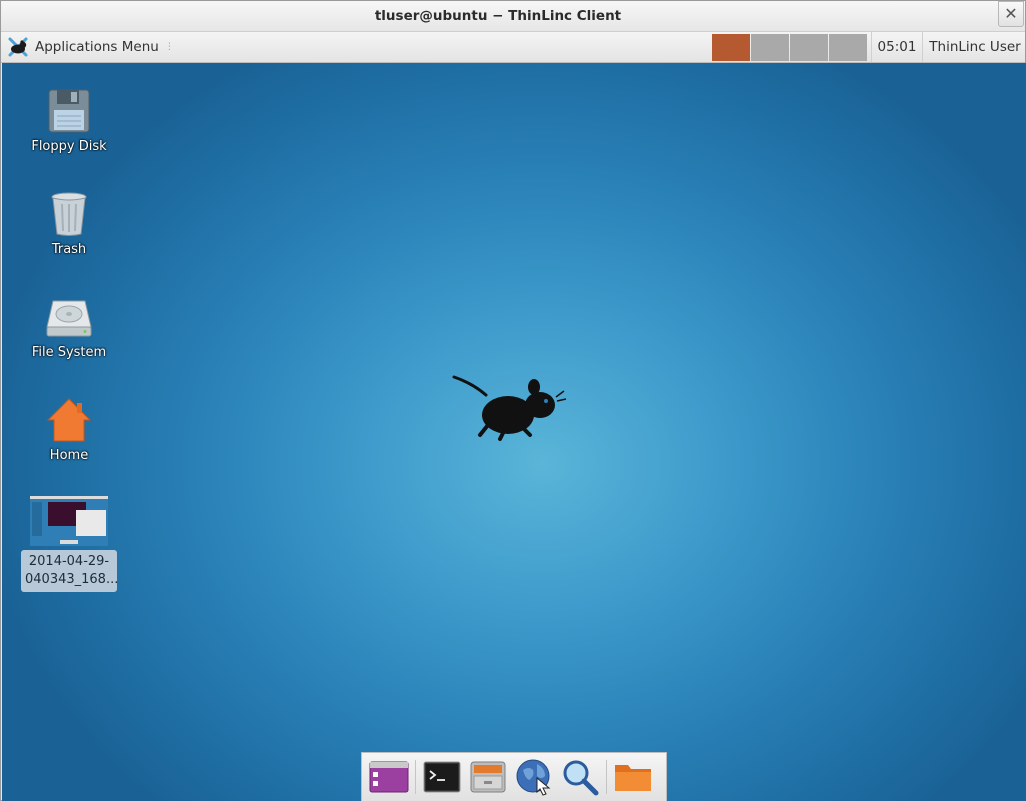 The image size is (1026, 801). What do you see at coordinates (69, 521) in the screenshot?
I see `screenshot-thumbnail` at bounding box center [69, 521].